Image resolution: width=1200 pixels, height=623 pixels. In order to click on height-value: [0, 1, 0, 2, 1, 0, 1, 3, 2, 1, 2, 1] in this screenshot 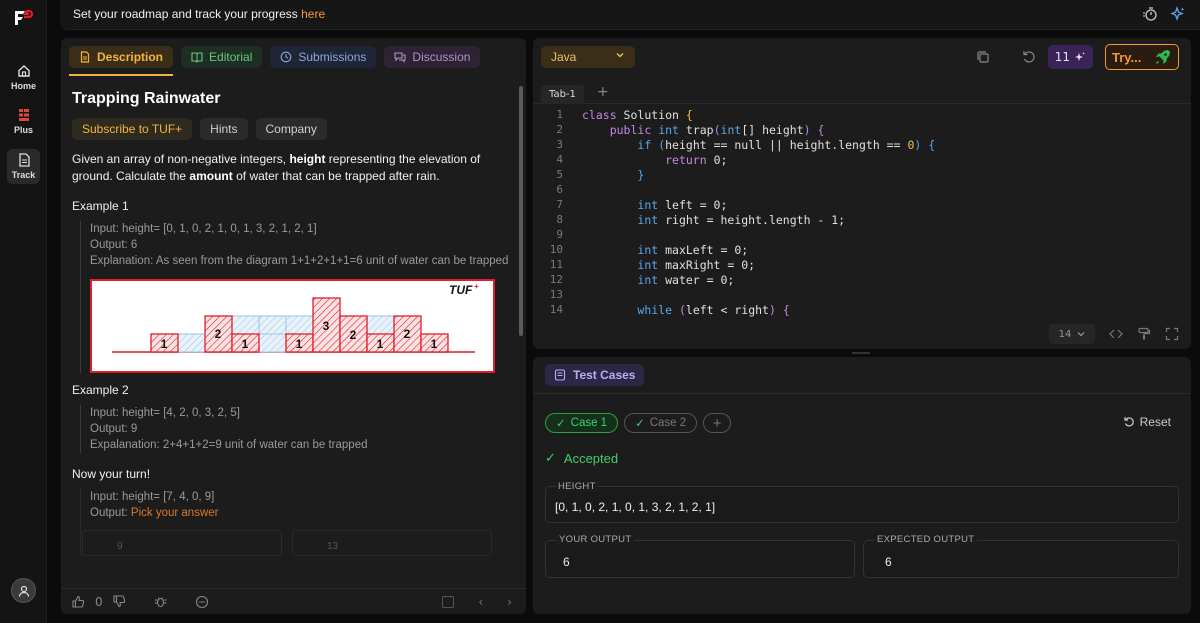, I will do `click(635, 507)`.